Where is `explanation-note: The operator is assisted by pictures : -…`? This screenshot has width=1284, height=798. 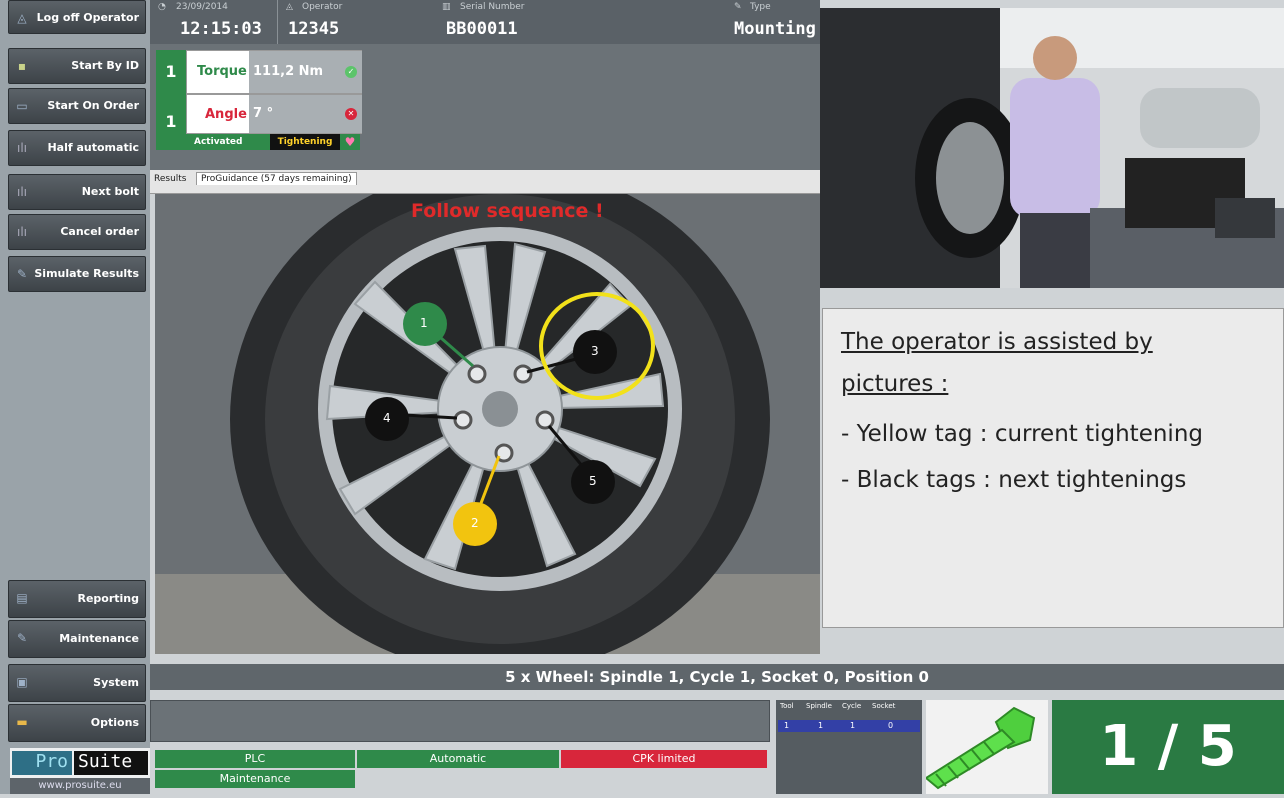
explanation-note: The operator is assisted by pictures : -… is located at coordinates (1053, 468).